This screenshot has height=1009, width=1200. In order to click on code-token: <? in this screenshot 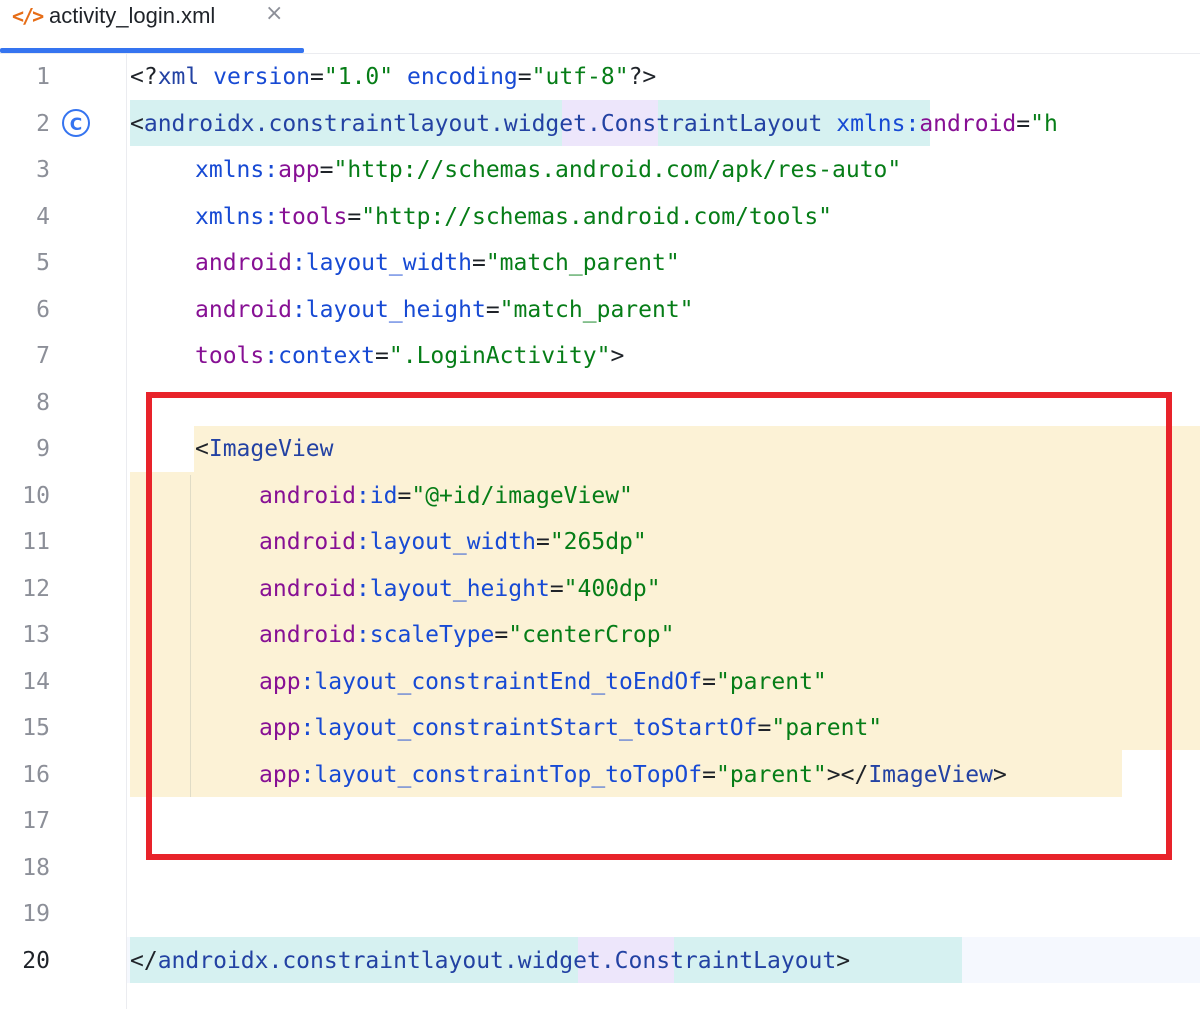, I will do `click(144, 77)`.